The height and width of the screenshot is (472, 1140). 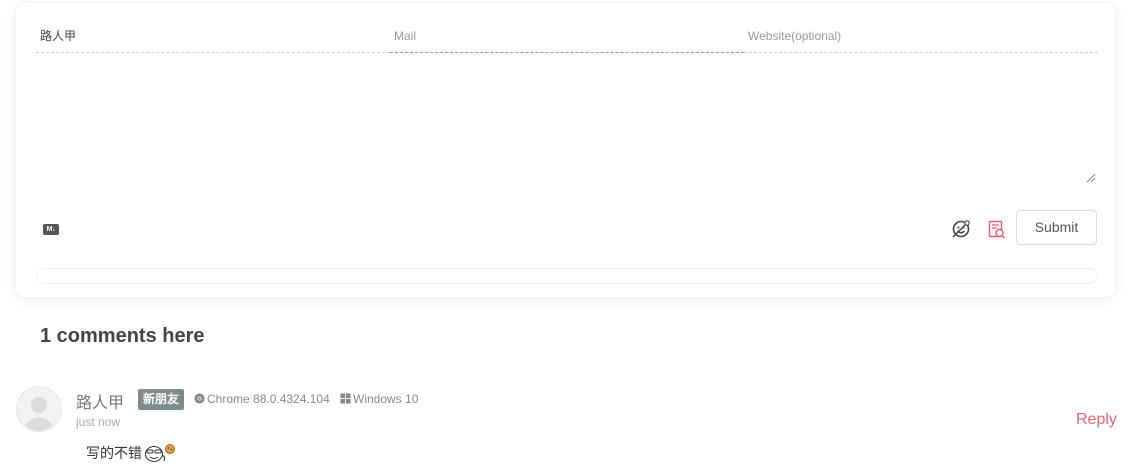 I want to click on mail-placeholder: Mail, so click(x=405, y=36).